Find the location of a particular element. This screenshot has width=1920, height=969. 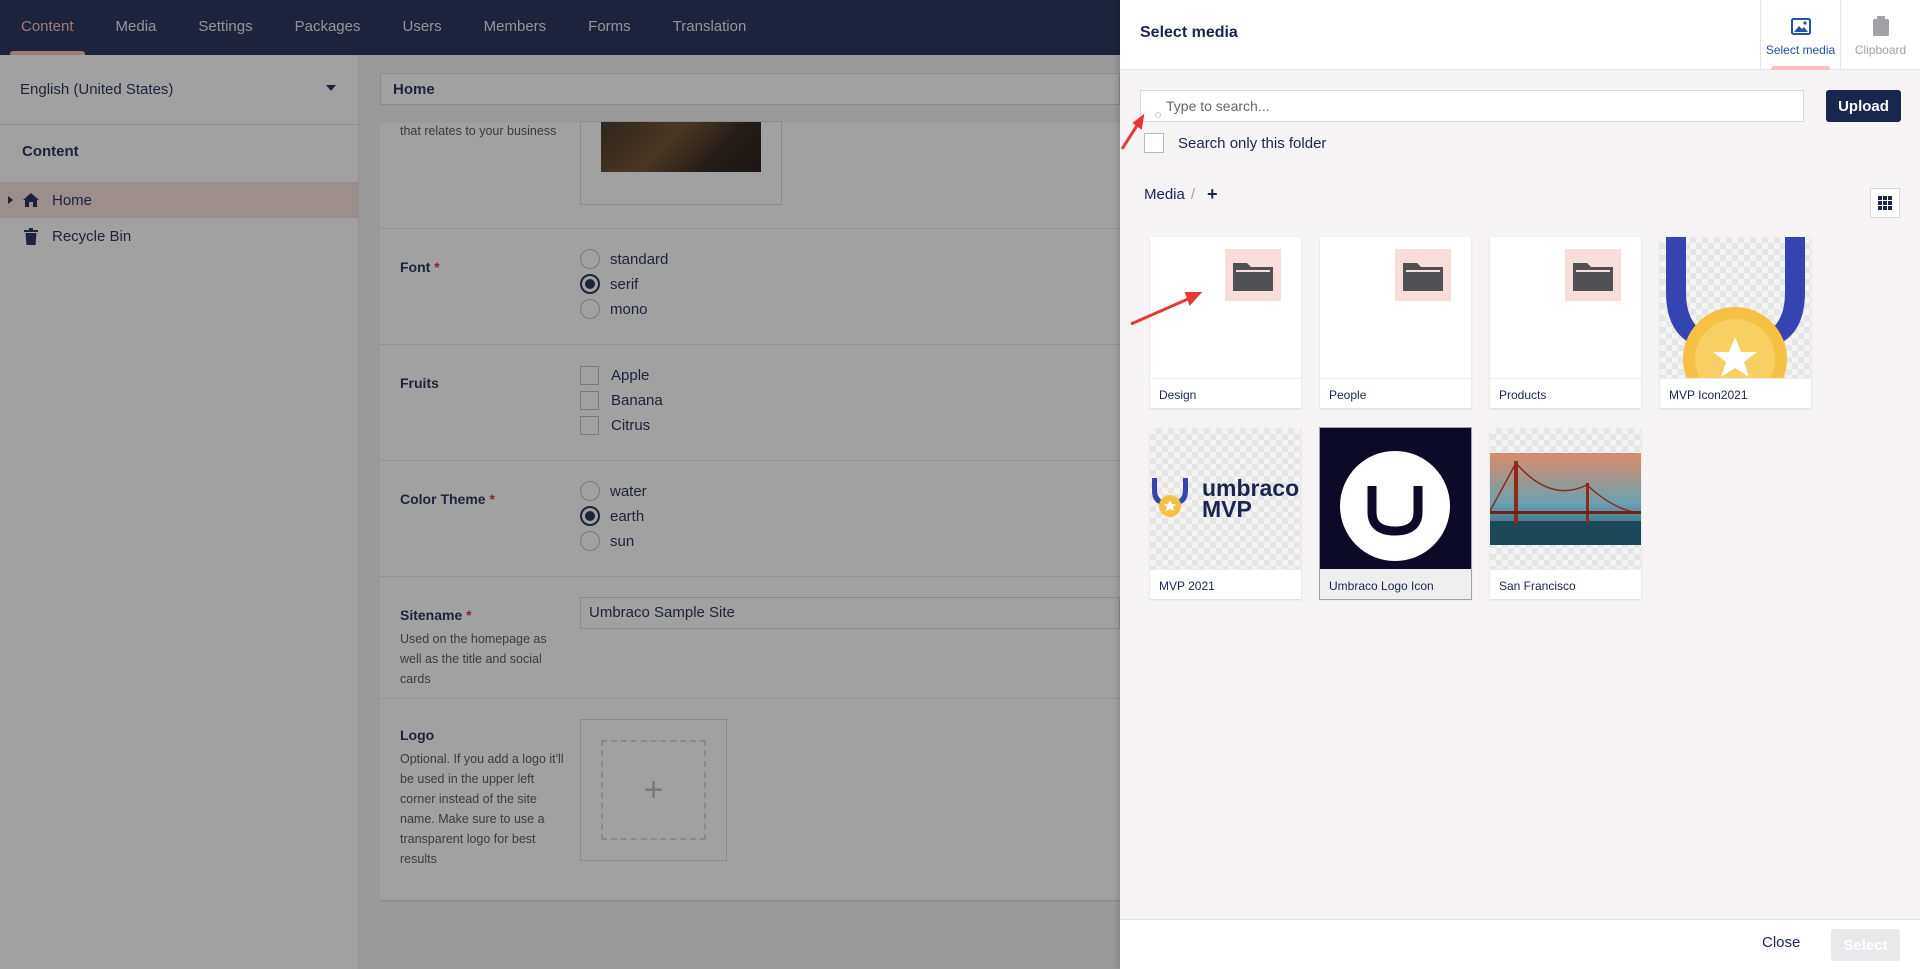

media-item-people: People is located at coordinates (1395, 322).